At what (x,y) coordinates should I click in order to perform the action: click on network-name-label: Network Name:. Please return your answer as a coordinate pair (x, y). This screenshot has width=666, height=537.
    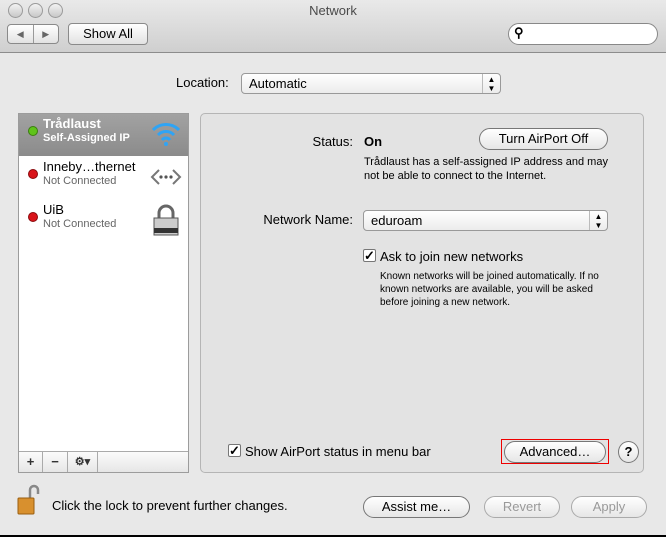
    Looking at the image, I should click on (308, 219).